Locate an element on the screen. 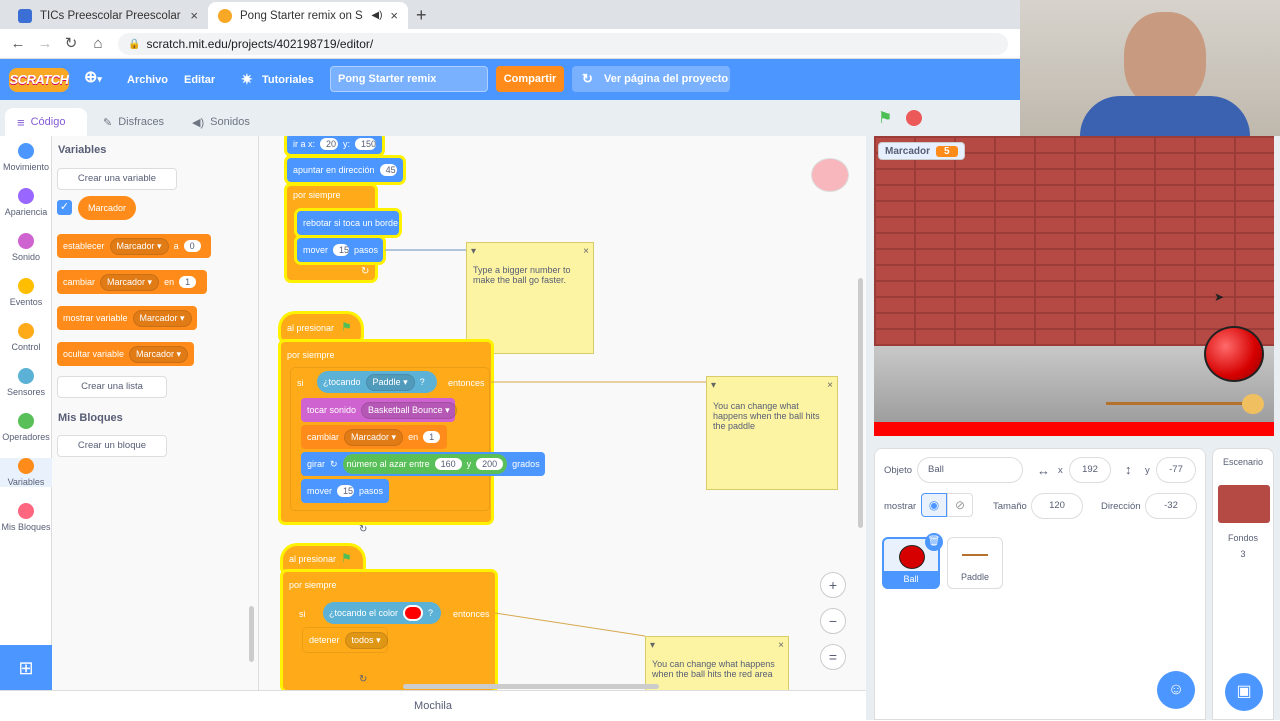  zoom-out-icon: − is located at coordinates (833, 621).